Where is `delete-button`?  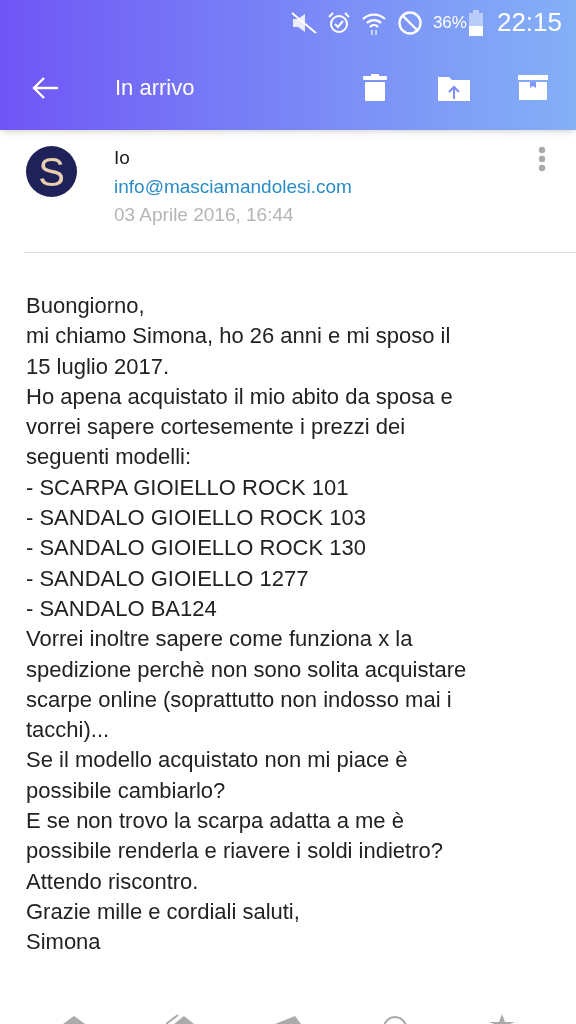
delete-button is located at coordinates (375, 87).